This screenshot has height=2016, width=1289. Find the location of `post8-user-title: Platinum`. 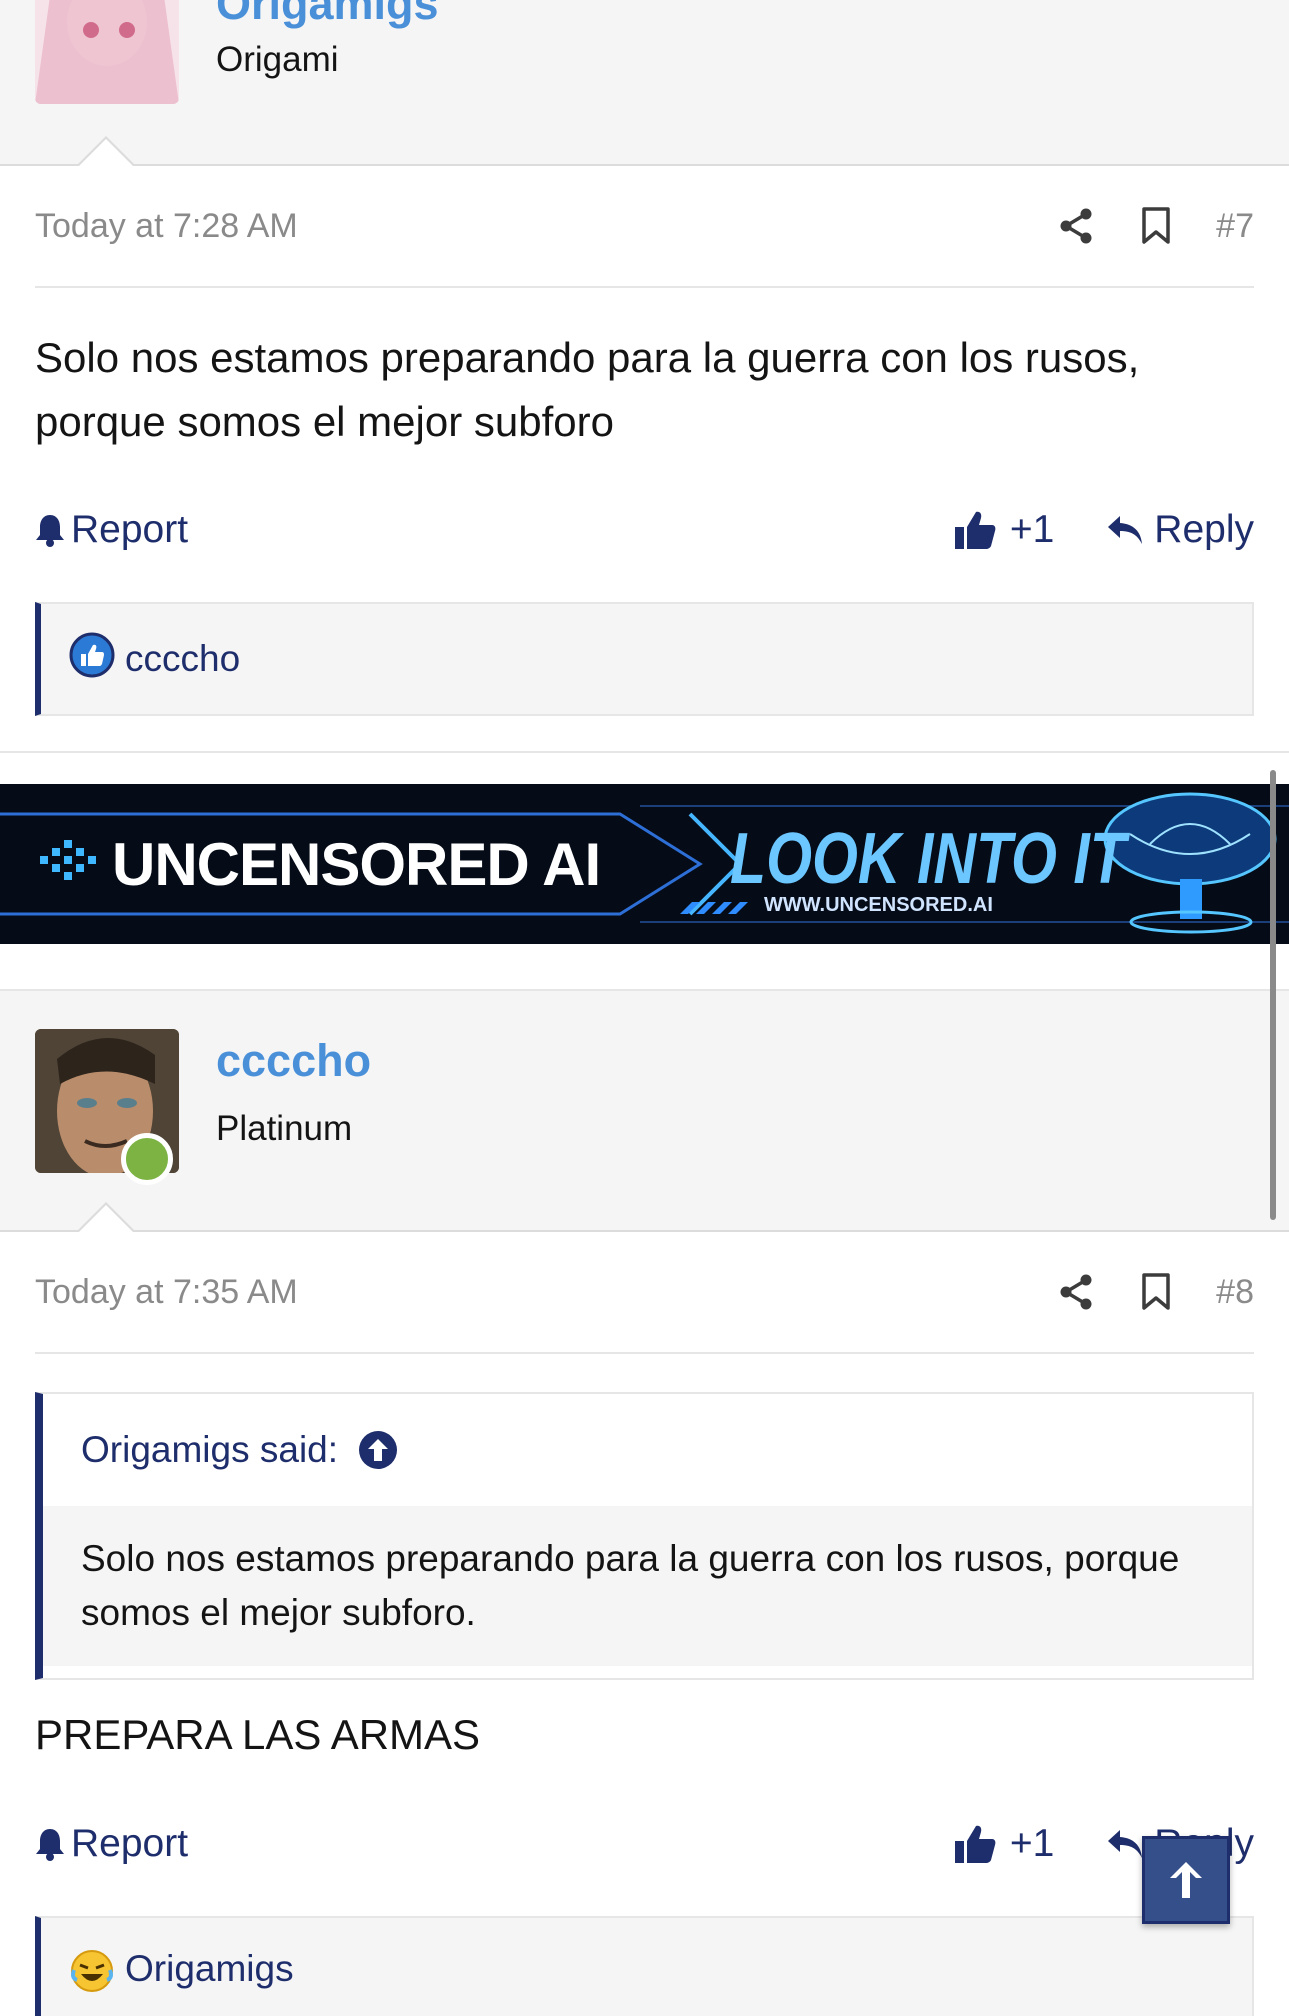

post8-user-title: Platinum is located at coordinates (284, 1128).